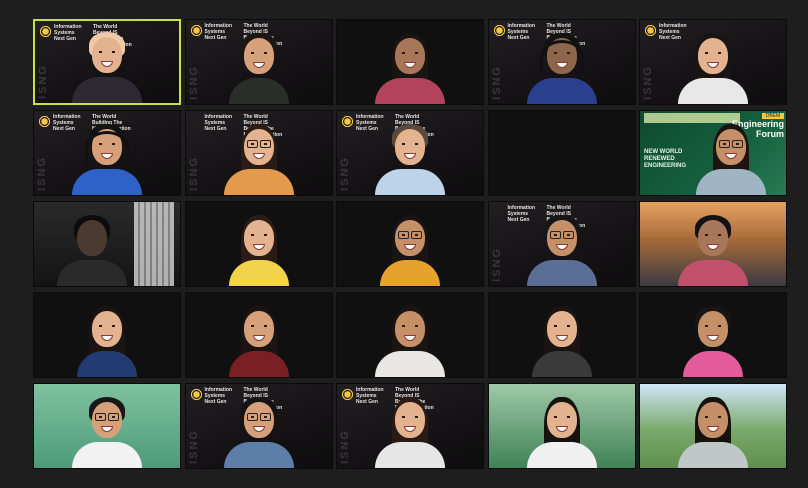 The width and height of the screenshot is (808, 488). I want to click on participant-tile: Information Systems Next Gen ISNG, so click(713, 62).